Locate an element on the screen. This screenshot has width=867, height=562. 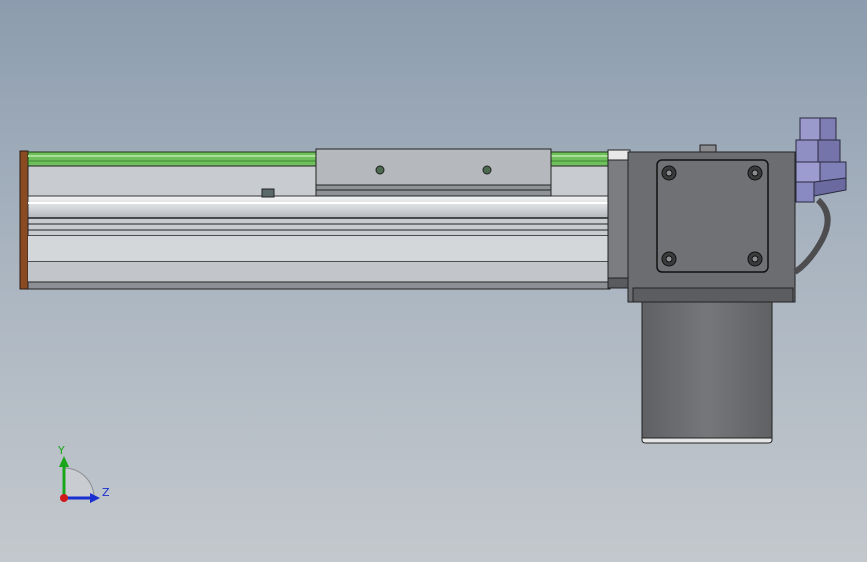
axis-triad: Y Z is located at coordinates (83, 473).